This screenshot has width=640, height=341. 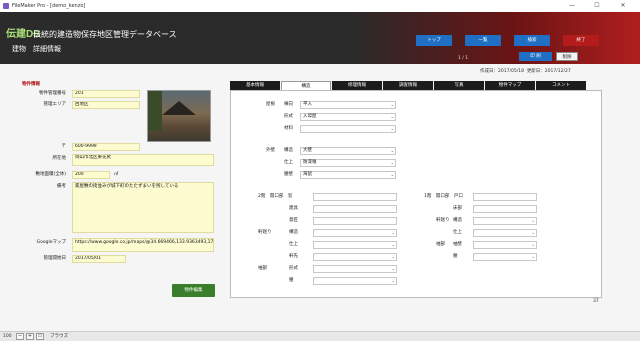 What do you see at coordinates (49, 6) in the screenshot?
I see `window-title: FileMaker Pro - [demo_kenzo]` at bounding box center [49, 6].